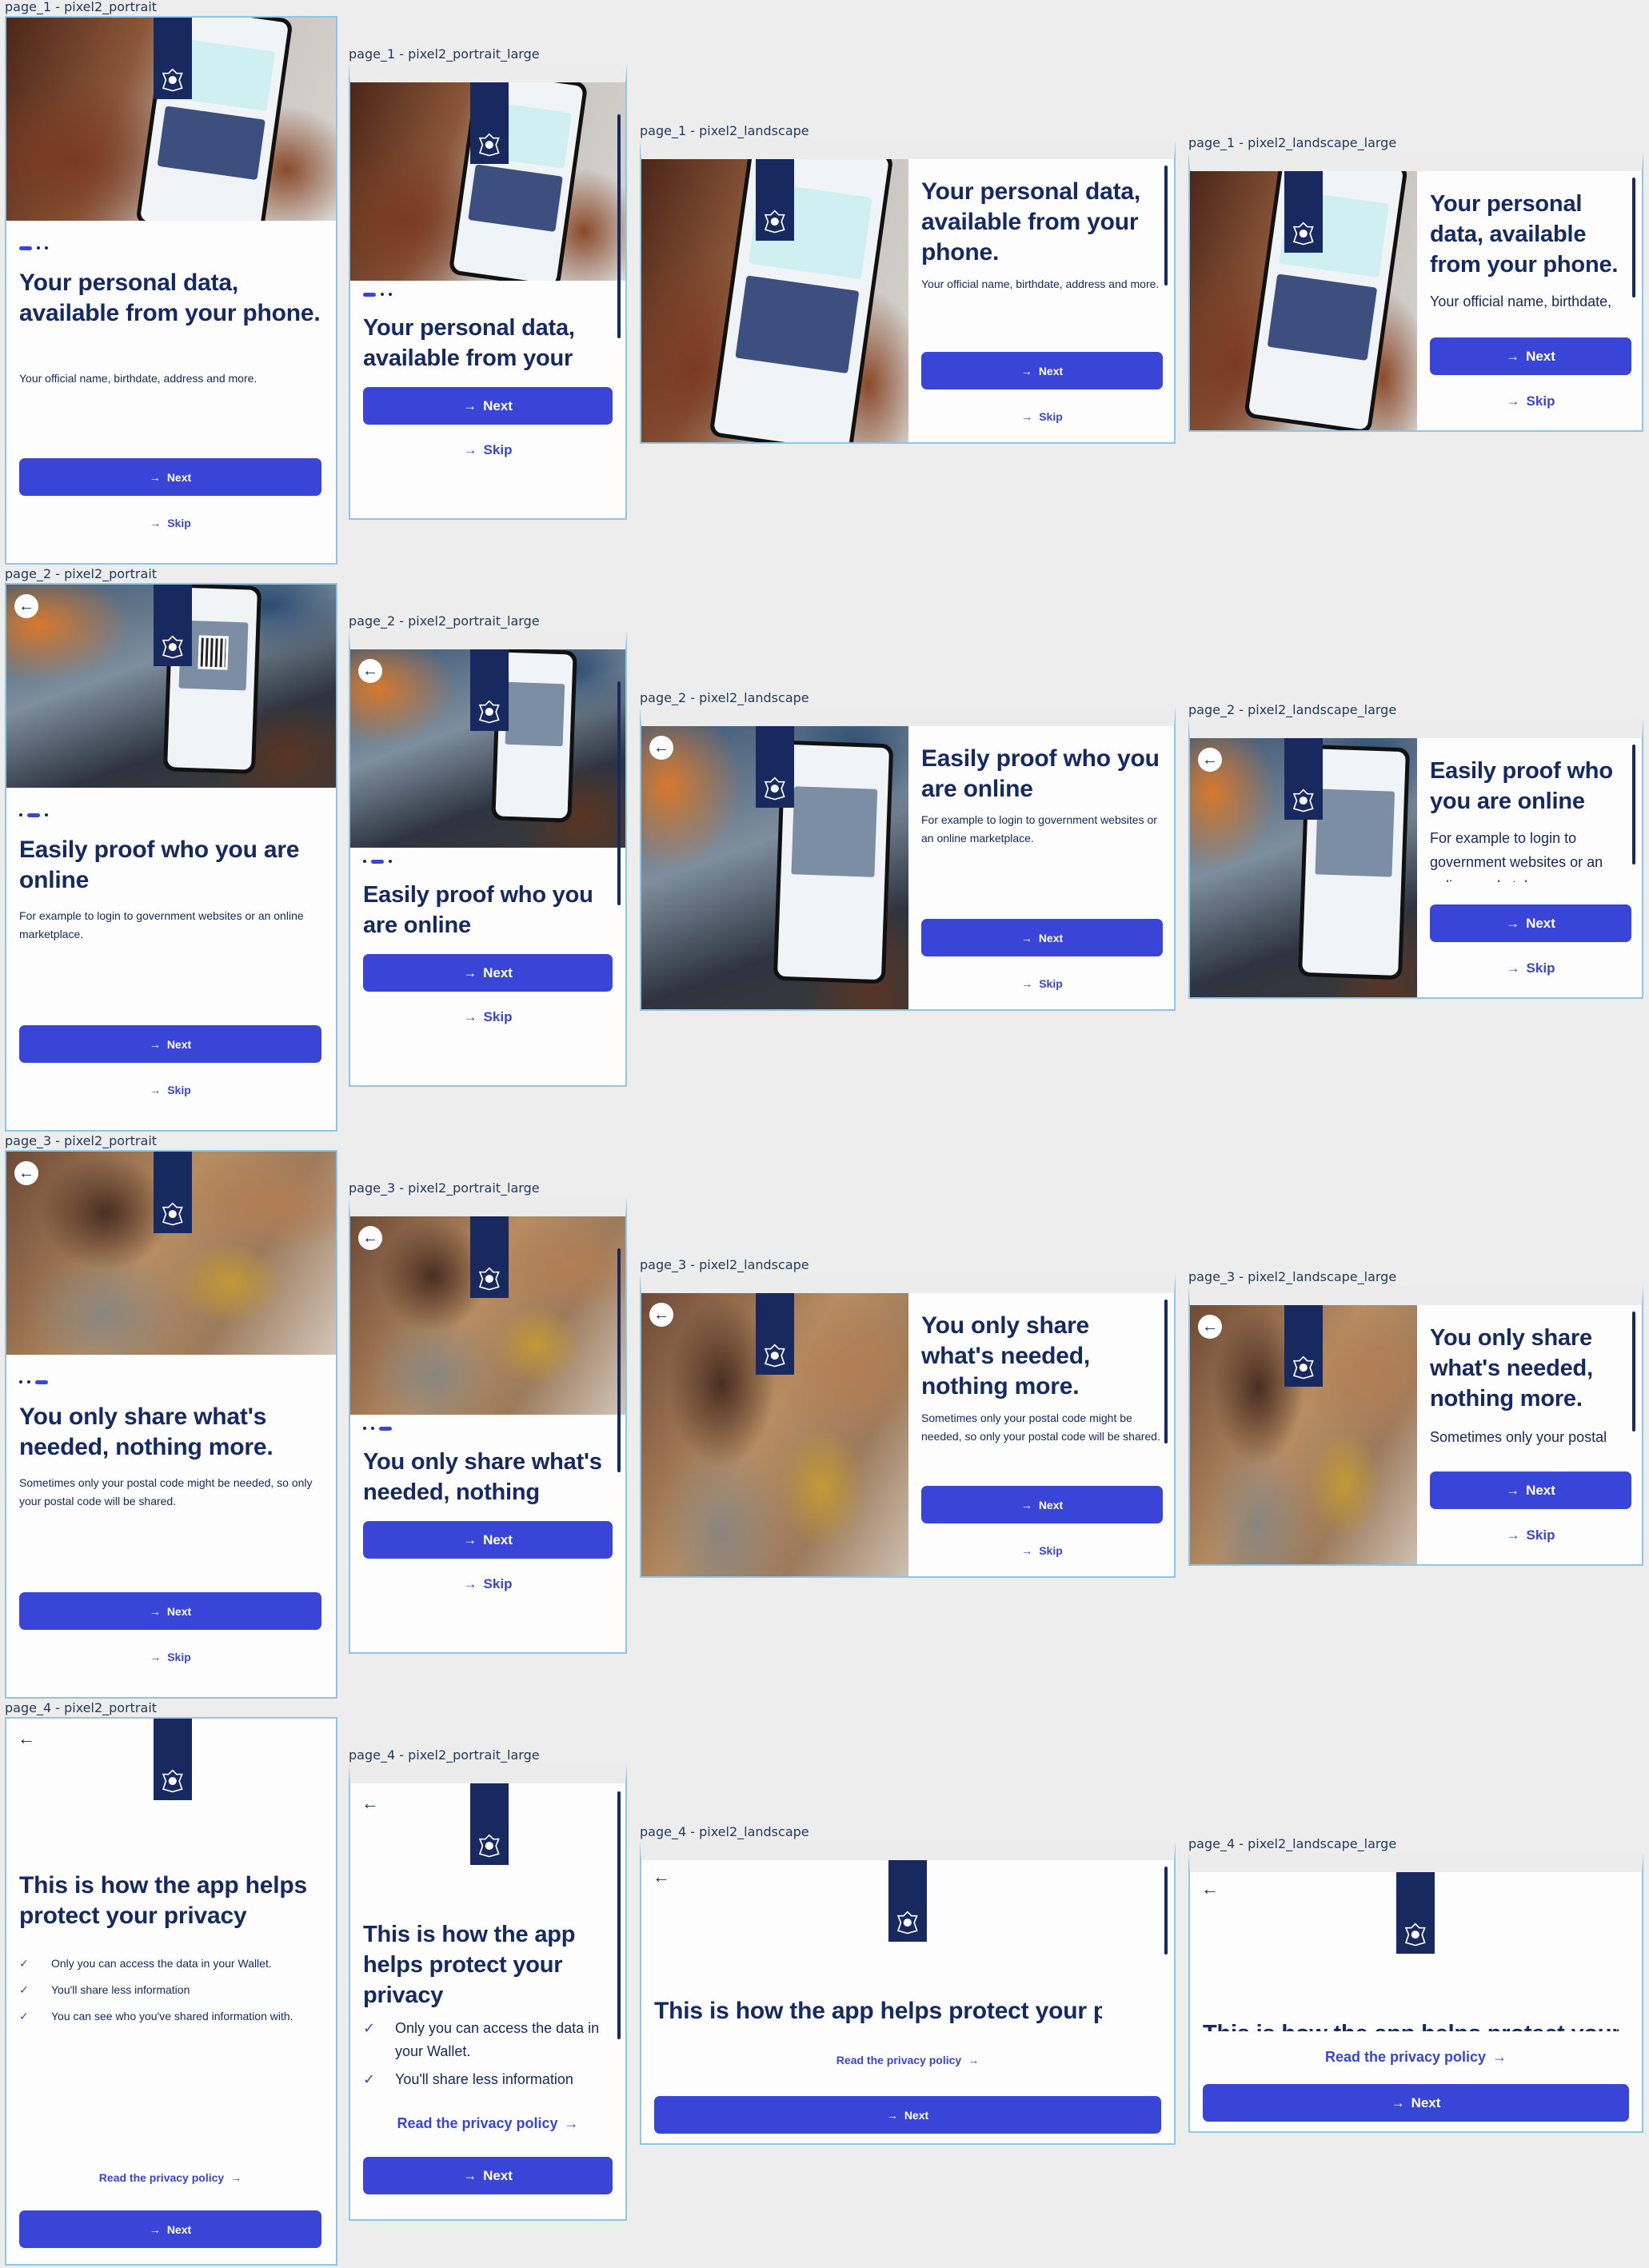 This screenshot has height=2268, width=1649. What do you see at coordinates (159, 865) in the screenshot?
I see `page-title: Easily proof who you are online` at bounding box center [159, 865].